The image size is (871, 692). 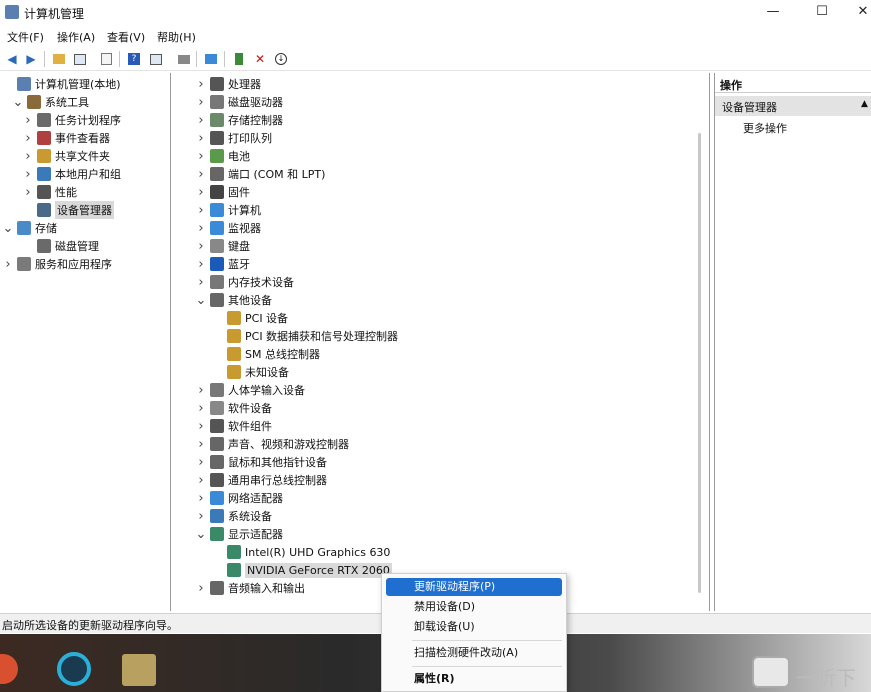 What do you see at coordinates (76, 37) in the screenshot?
I see `menu-action: 操作(A)` at bounding box center [76, 37].